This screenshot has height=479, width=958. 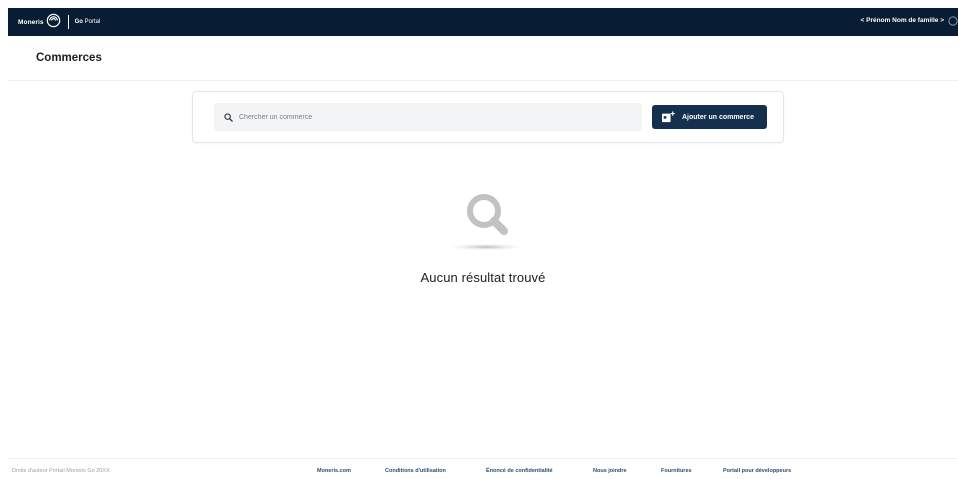 What do you see at coordinates (228, 117) in the screenshot?
I see `search-icon` at bounding box center [228, 117].